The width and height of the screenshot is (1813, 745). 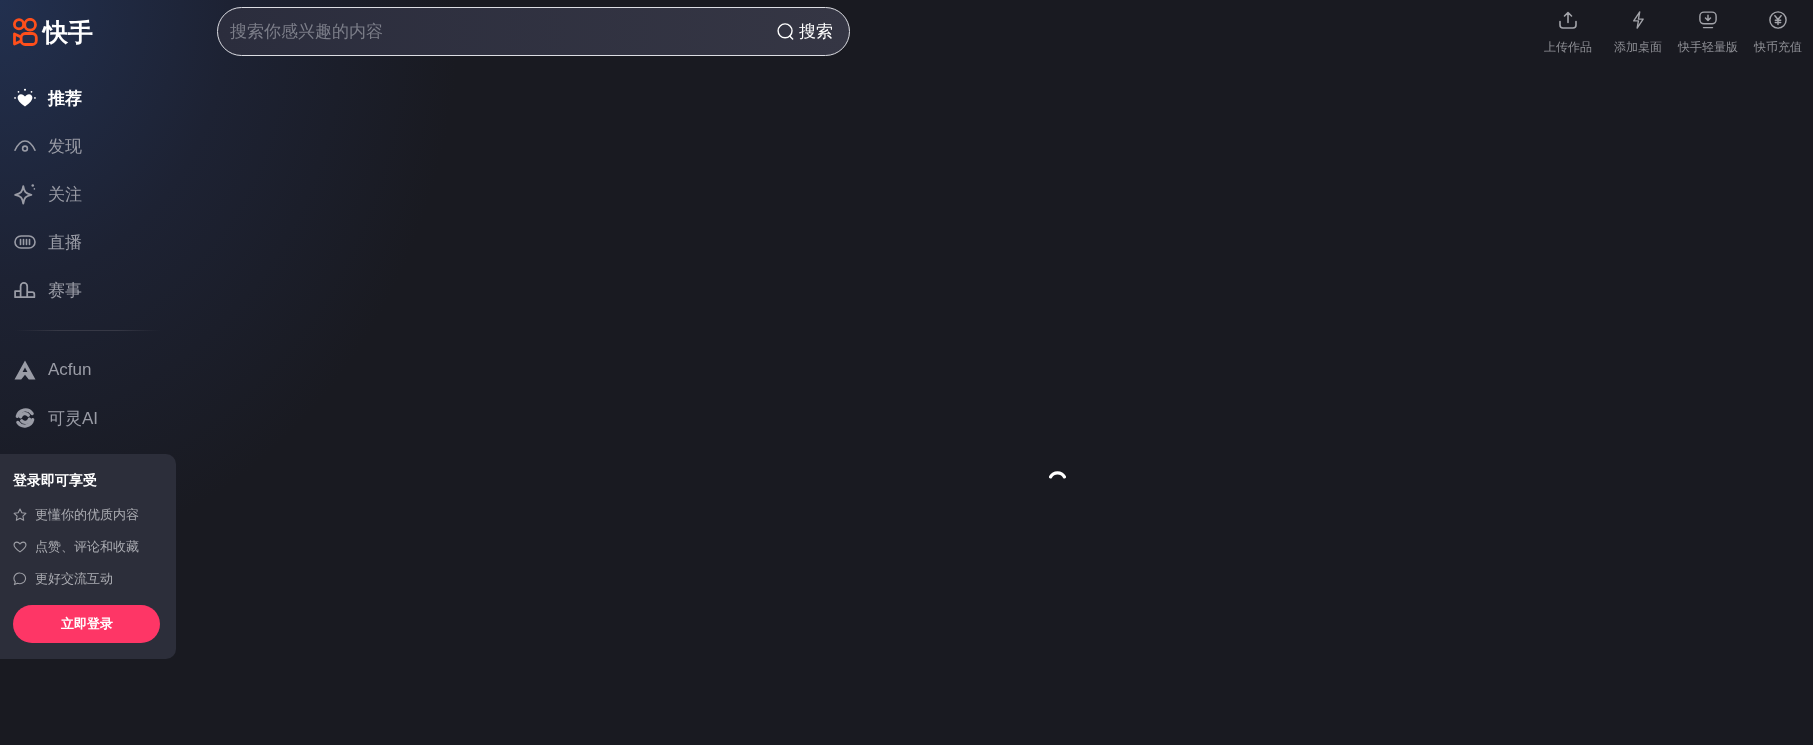 I want to click on sparkle-star-icon, so click(x=25, y=194).